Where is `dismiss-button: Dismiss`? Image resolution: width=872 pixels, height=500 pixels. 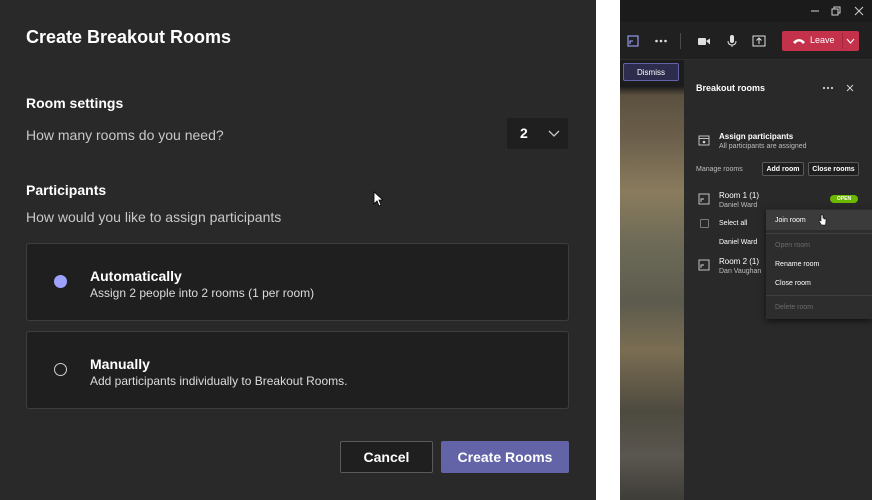 dismiss-button: Dismiss is located at coordinates (651, 72).